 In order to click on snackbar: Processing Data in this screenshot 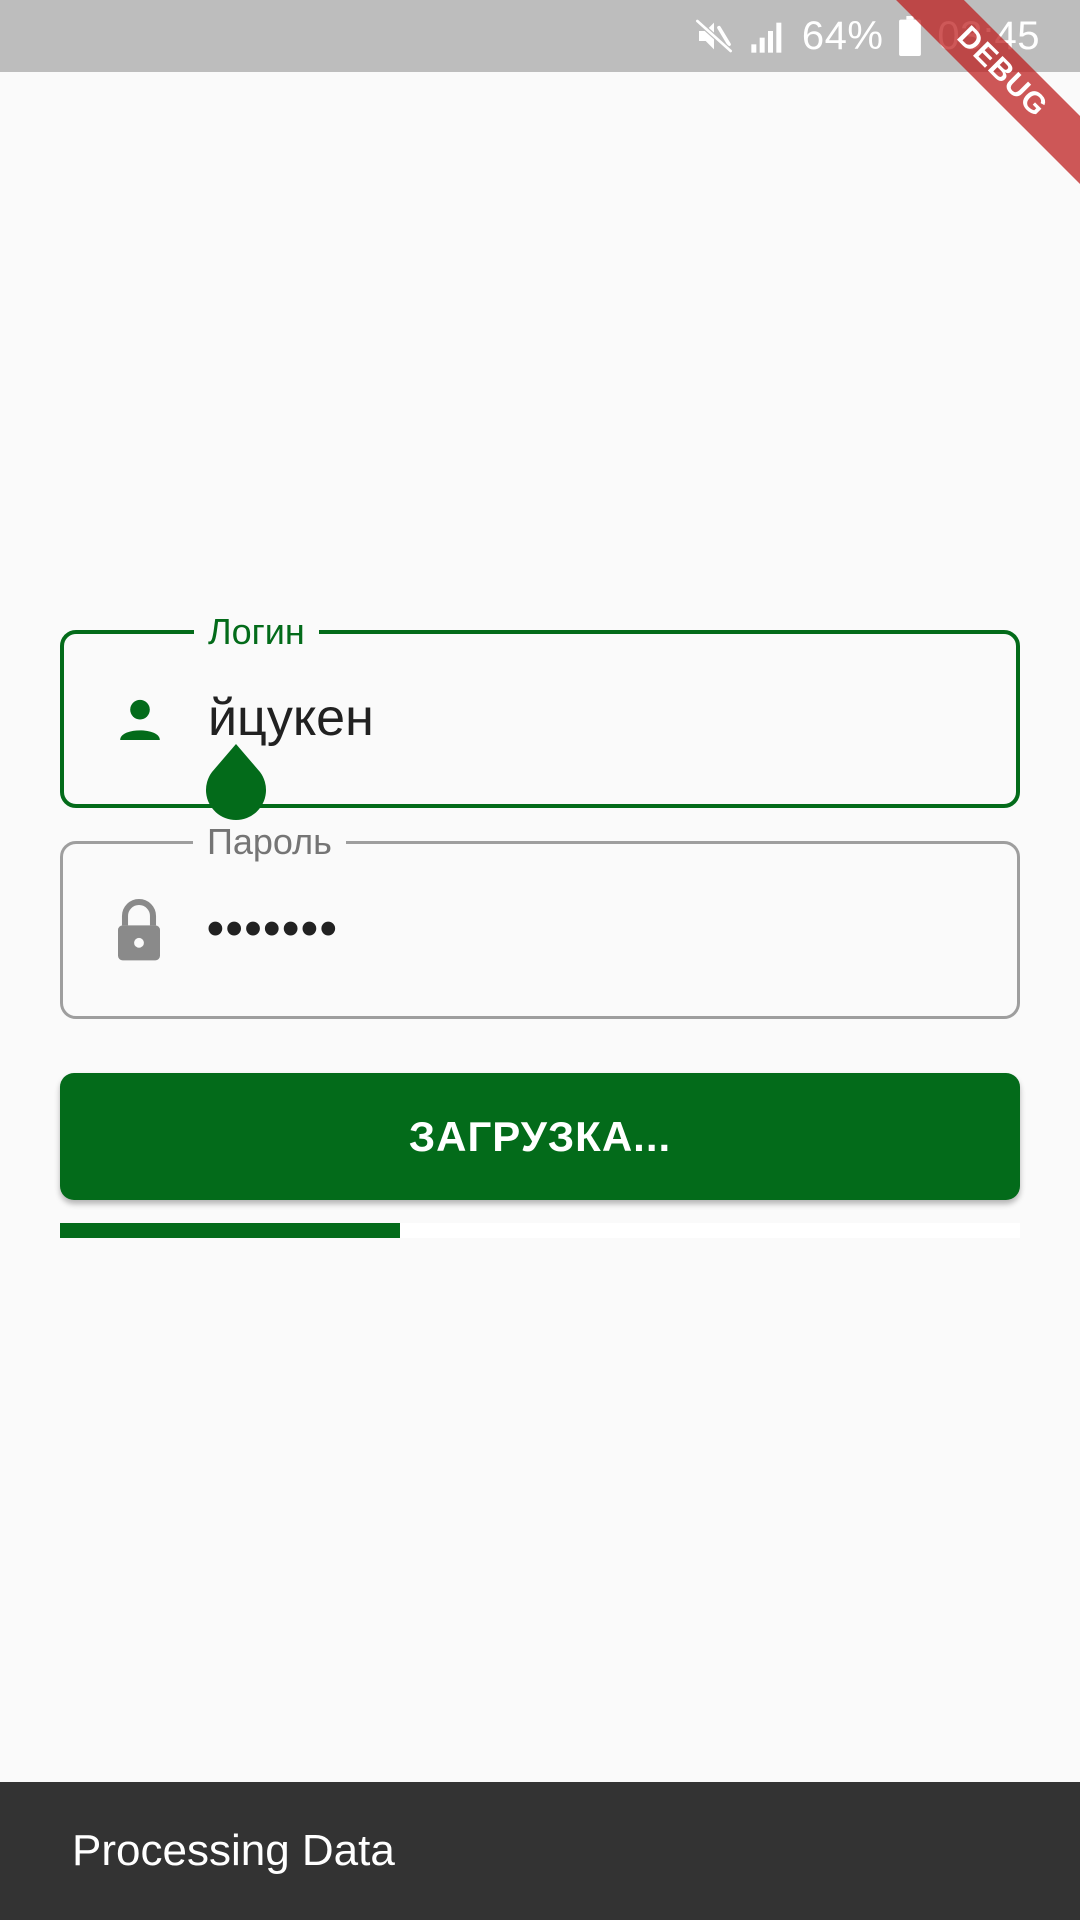, I will do `click(540, 1851)`.